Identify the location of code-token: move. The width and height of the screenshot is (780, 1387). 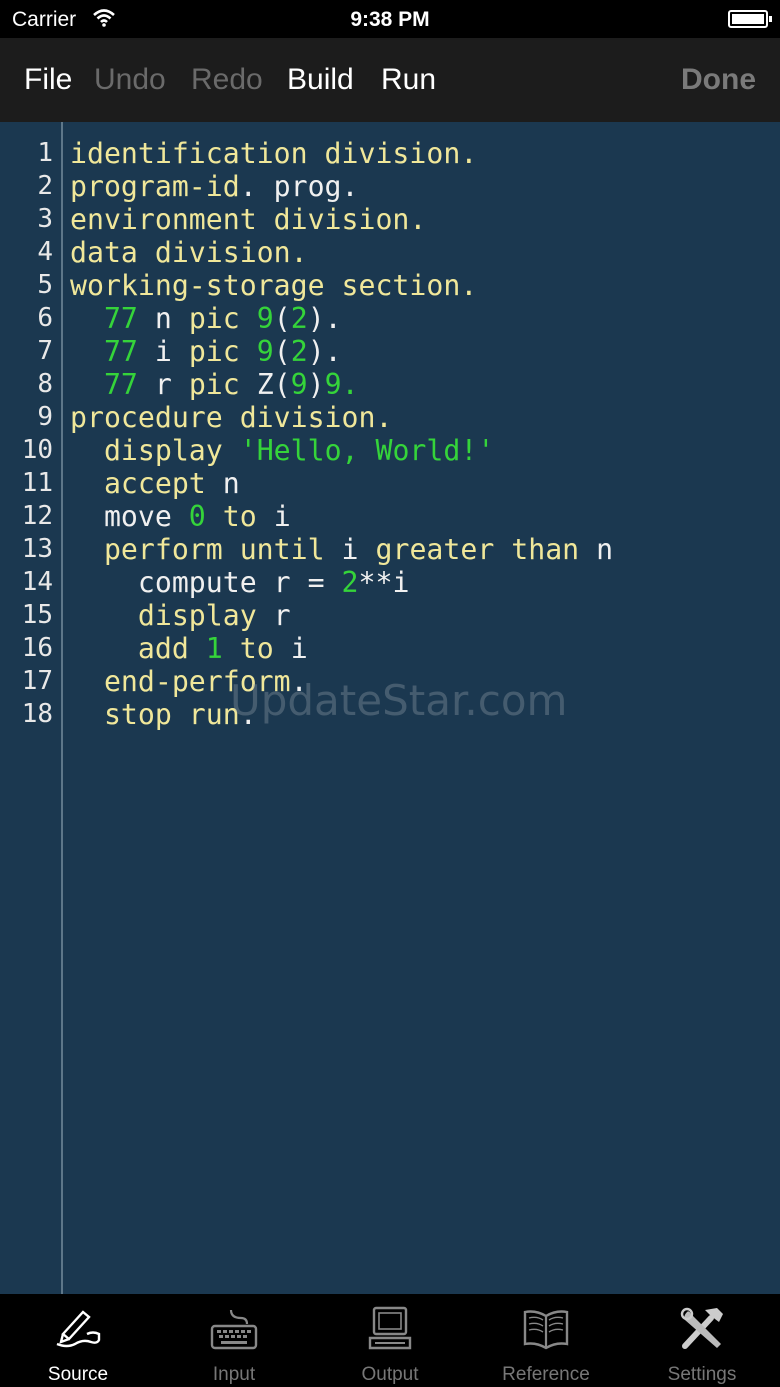
(129, 516).